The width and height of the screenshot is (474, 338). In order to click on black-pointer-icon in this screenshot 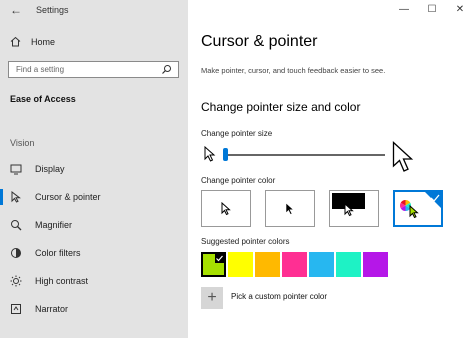, I will do `click(290, 208)`.